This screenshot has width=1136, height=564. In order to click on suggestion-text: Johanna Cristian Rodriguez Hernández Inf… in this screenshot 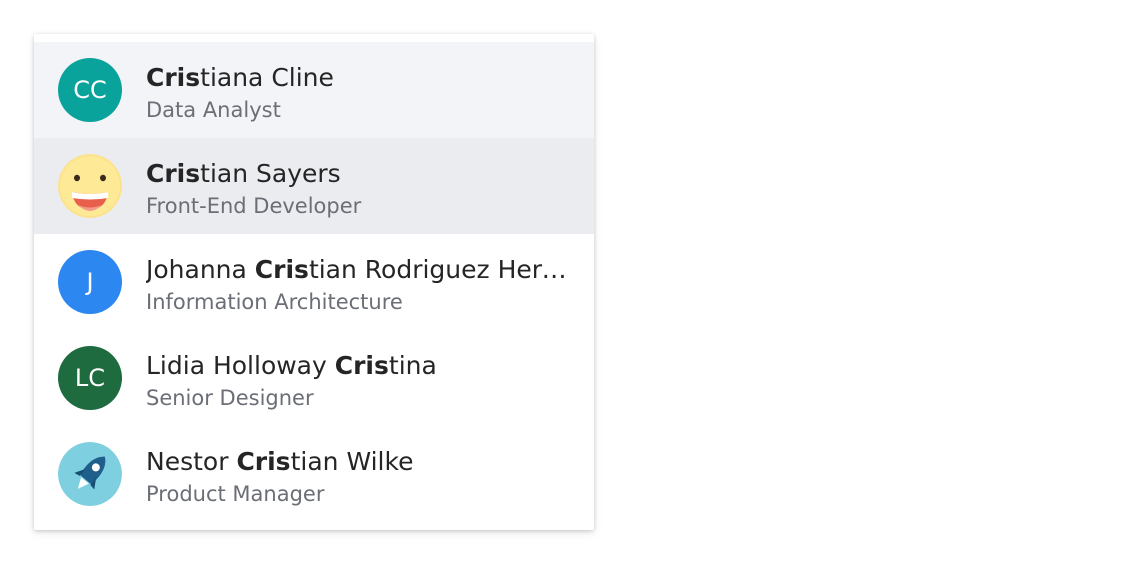, I will do `click(358, 284)`.